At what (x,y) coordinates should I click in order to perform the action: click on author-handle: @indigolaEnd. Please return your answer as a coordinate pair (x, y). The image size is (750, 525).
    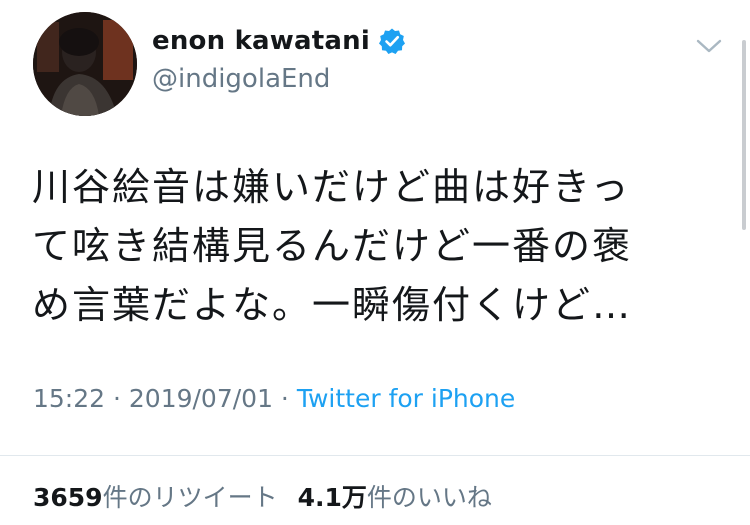
    Looking at the image, I should click on (241, 79).